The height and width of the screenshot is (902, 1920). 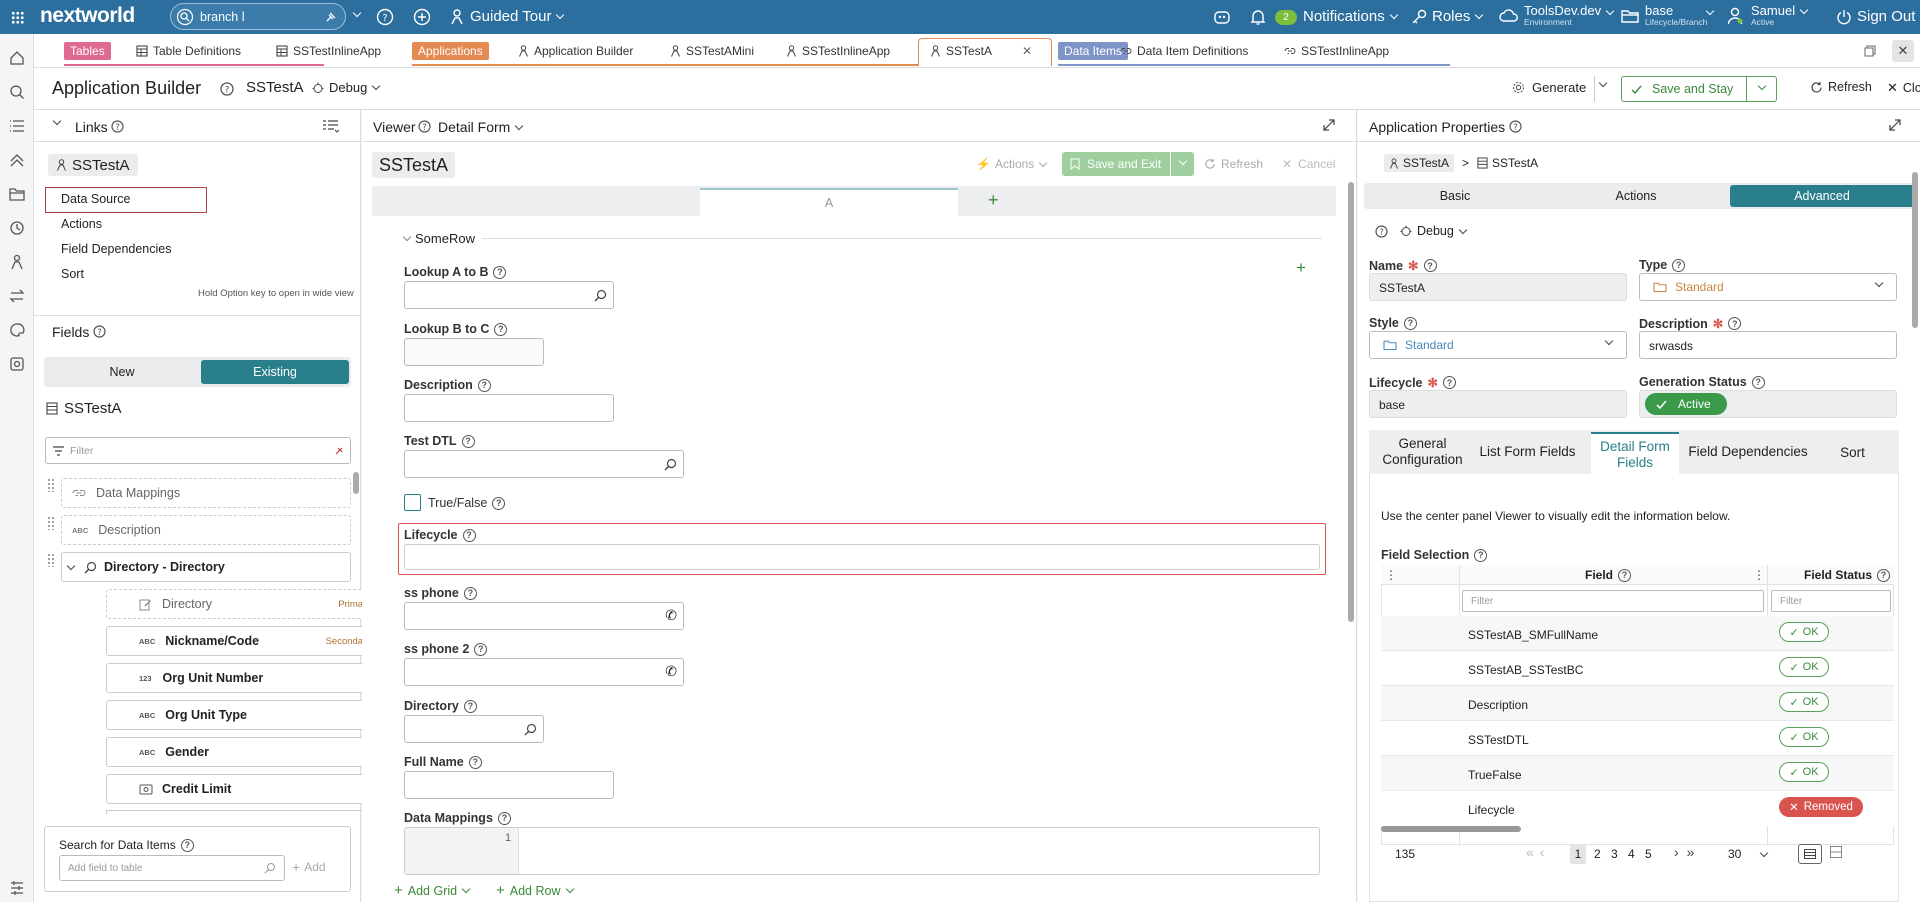 I want to click on props-debug-dropdown: Debug, so click(x=1435, y=231).